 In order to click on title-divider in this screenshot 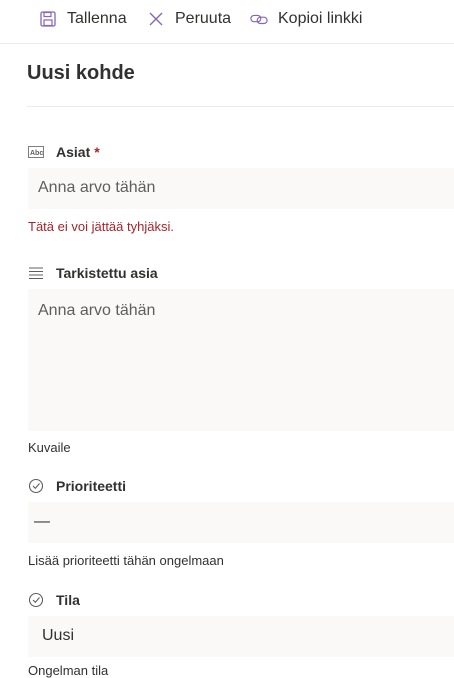, I will do `click(240, 106)`.